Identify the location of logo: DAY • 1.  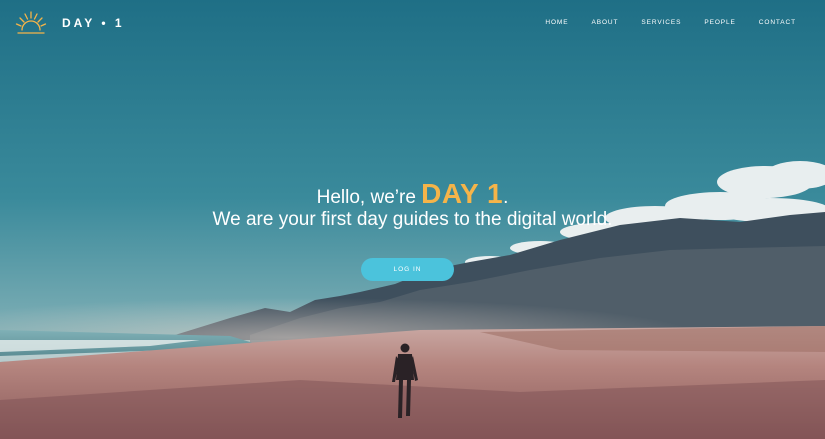
(70, 23).